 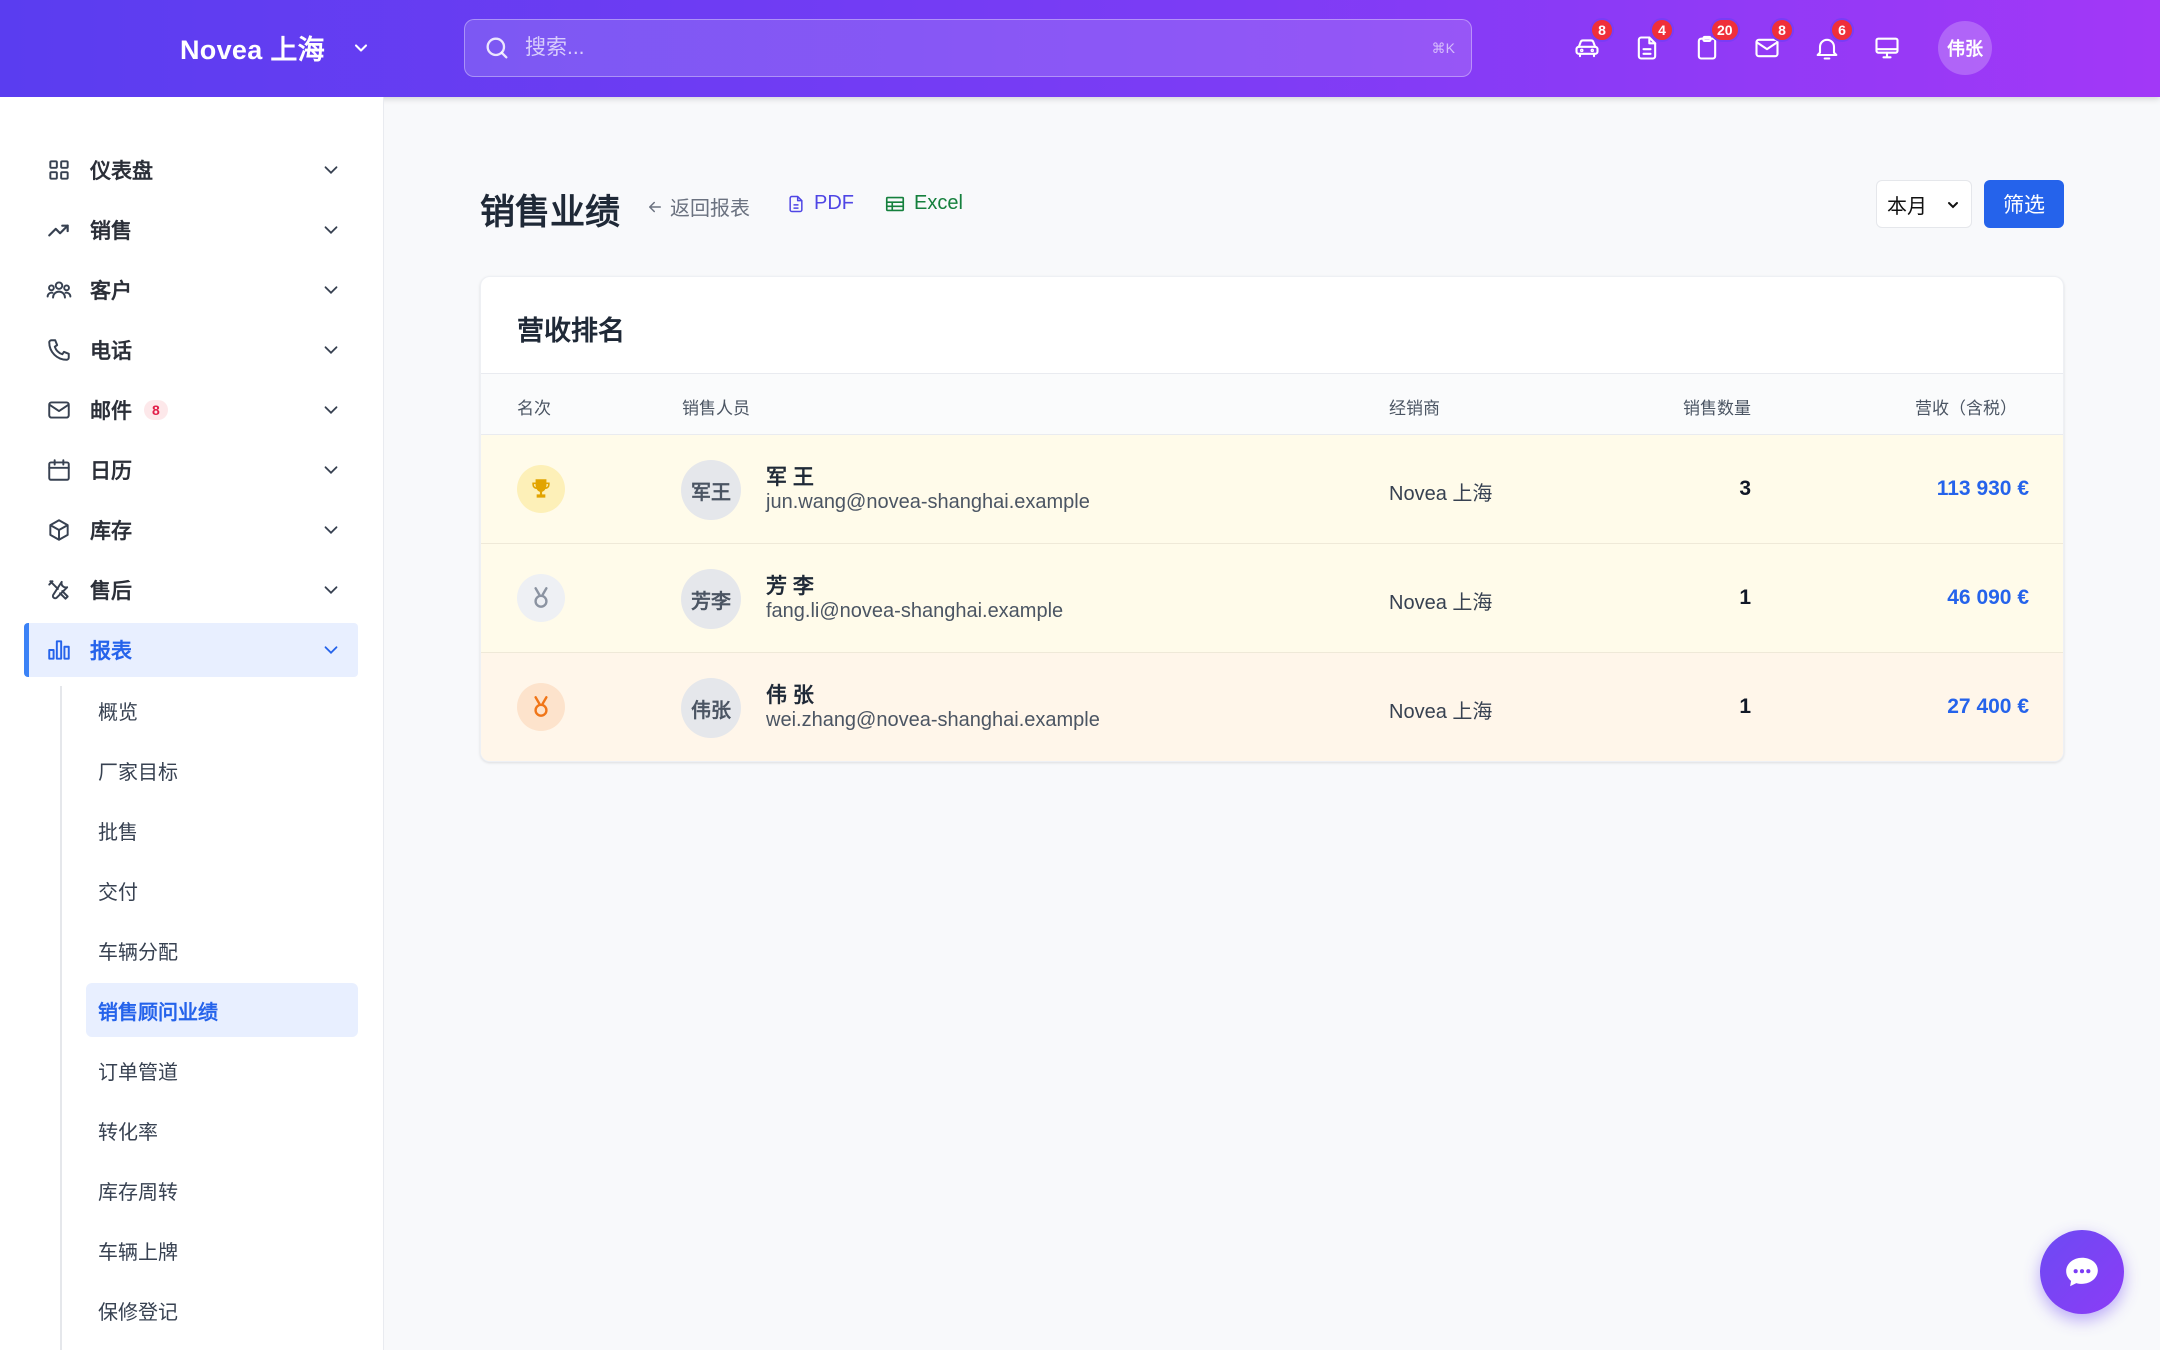 What do you see at coordinates (191, 290) in the screenshot?
I see `sidebar-item-customers: 客户` at bounding box center [191, 290].